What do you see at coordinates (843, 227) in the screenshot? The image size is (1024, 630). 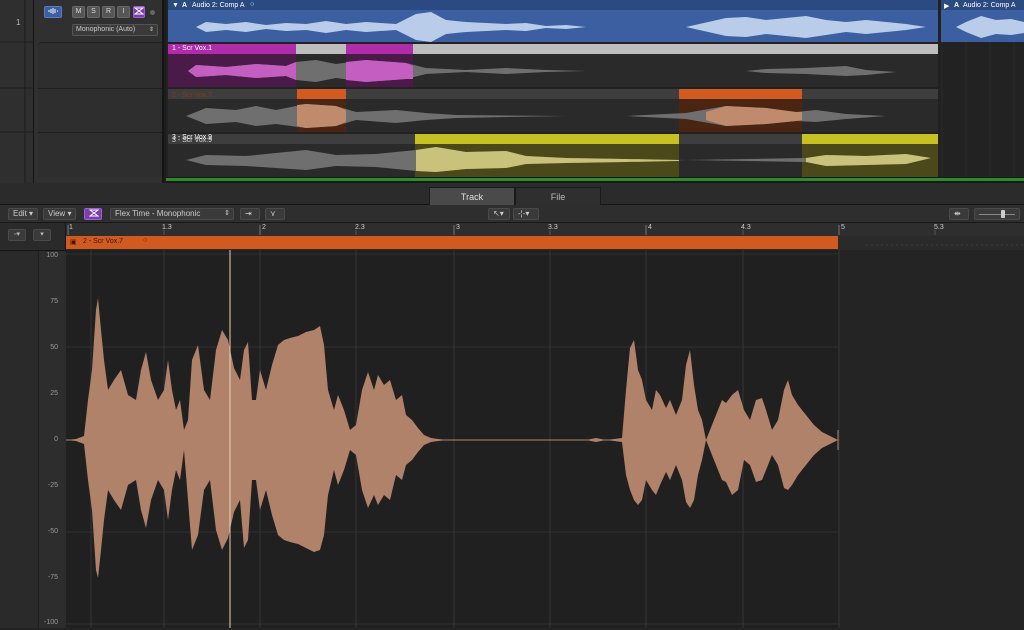 I see `ruler-label-5: 5` at bounding box center [843, 227].